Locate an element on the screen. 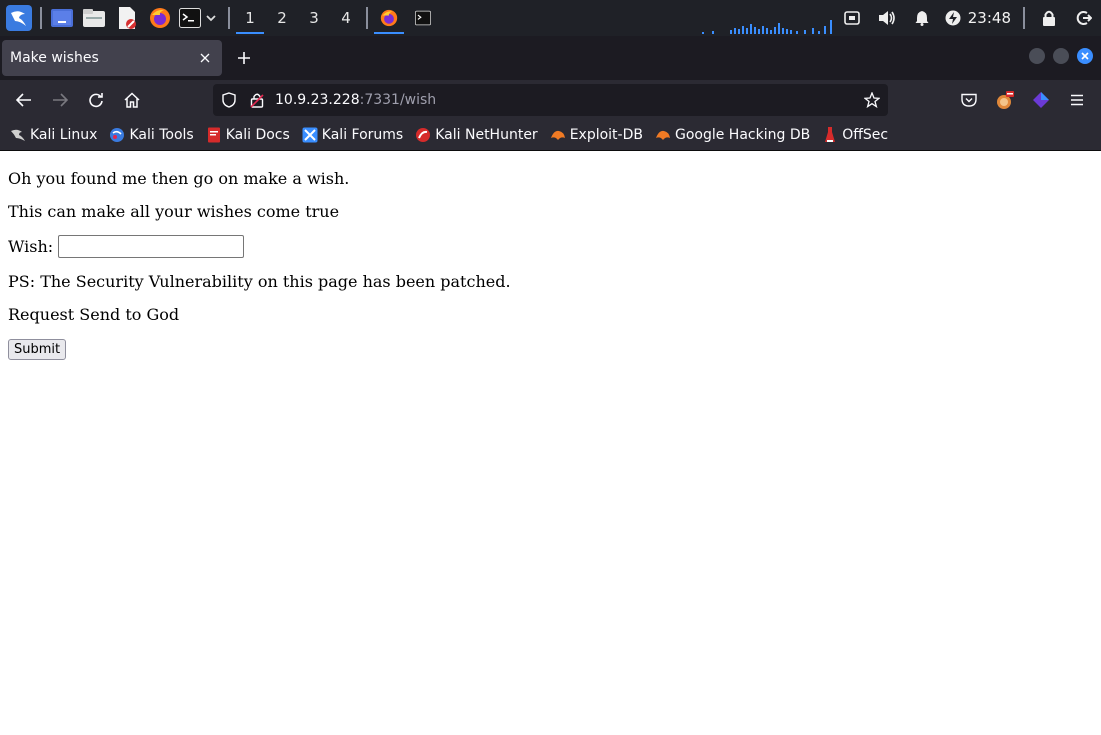 The width and height of the screenshot is (1101, 735). bookmark-kali-tools: Kali Tools is located at coordinates (151, 135).